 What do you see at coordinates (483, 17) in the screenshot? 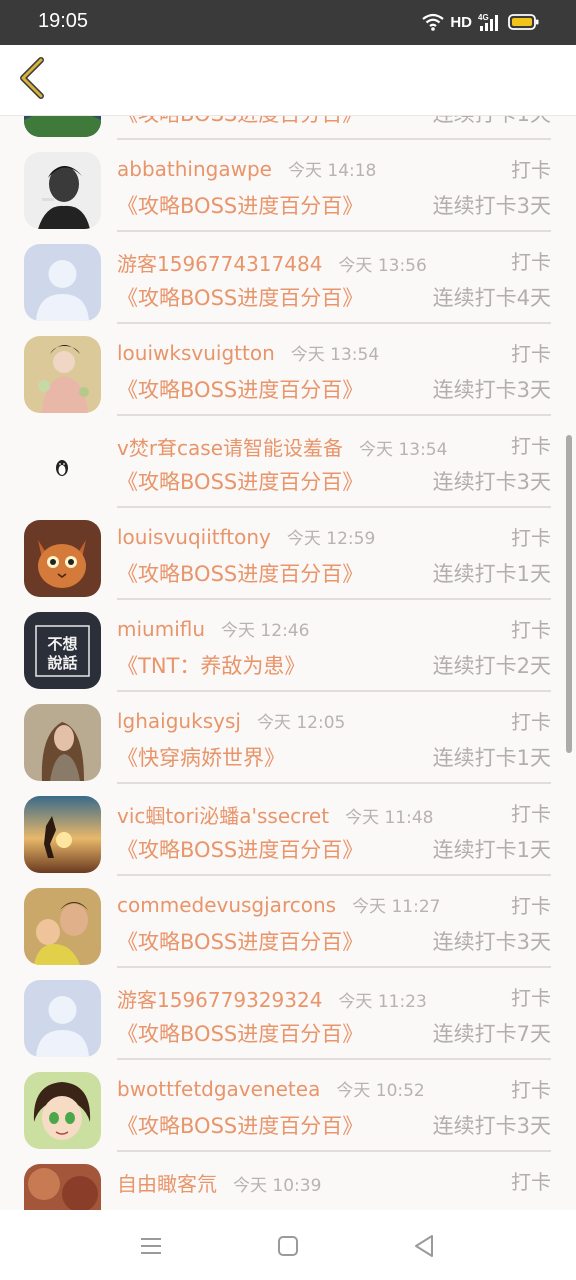
I see `svg-text: 4G` at bounding box center [483, 17].